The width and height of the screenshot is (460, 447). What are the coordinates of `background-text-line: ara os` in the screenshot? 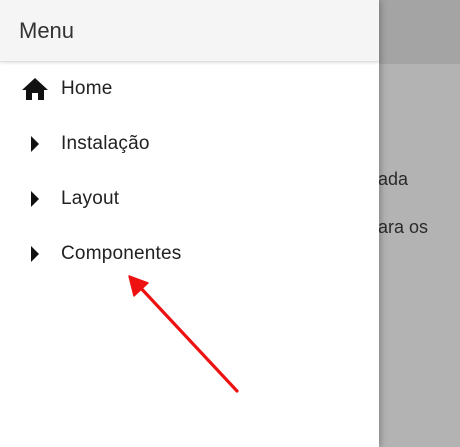 It's located at (403, 227).